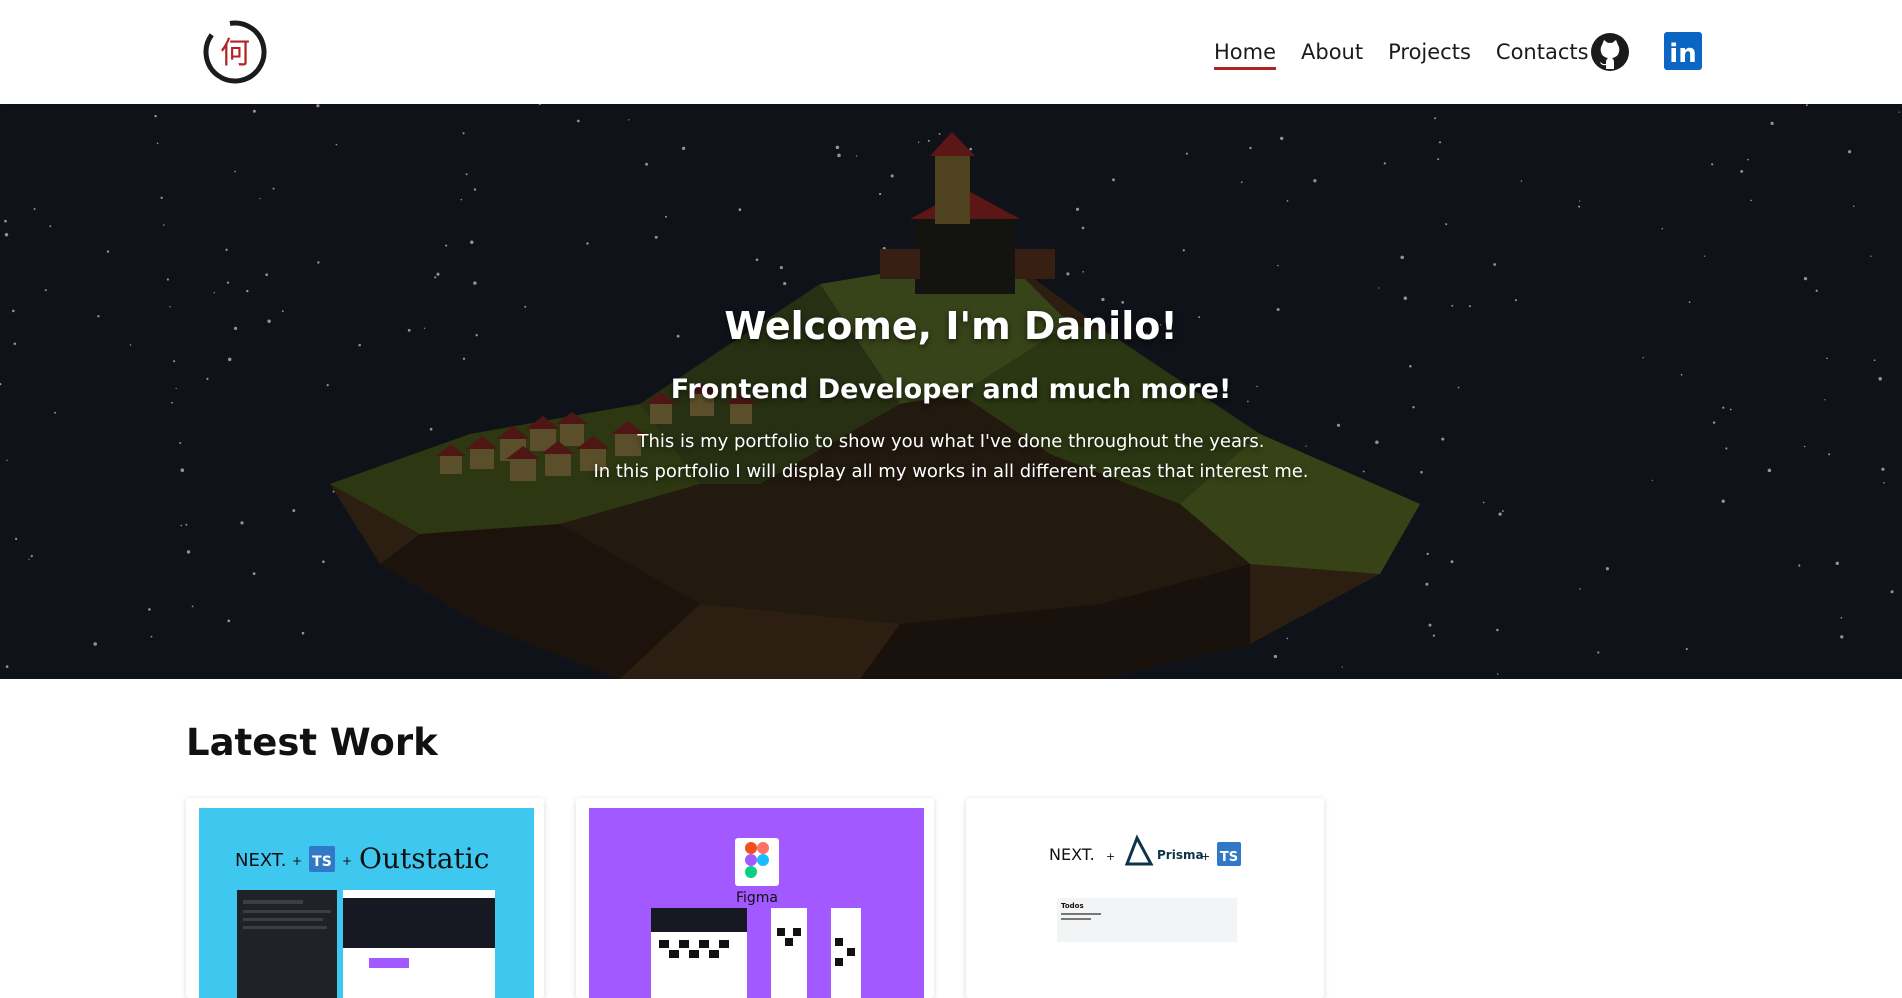 This screenshot has width=1902, height=998. I want to click on project-thumbnail: NEXT. + TS + Outstatic, so click(366, 903).